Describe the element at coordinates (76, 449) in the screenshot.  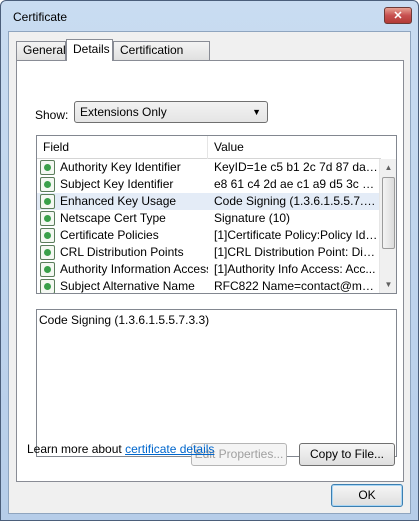
I see `learn-more-text: Learn more about` at that location.